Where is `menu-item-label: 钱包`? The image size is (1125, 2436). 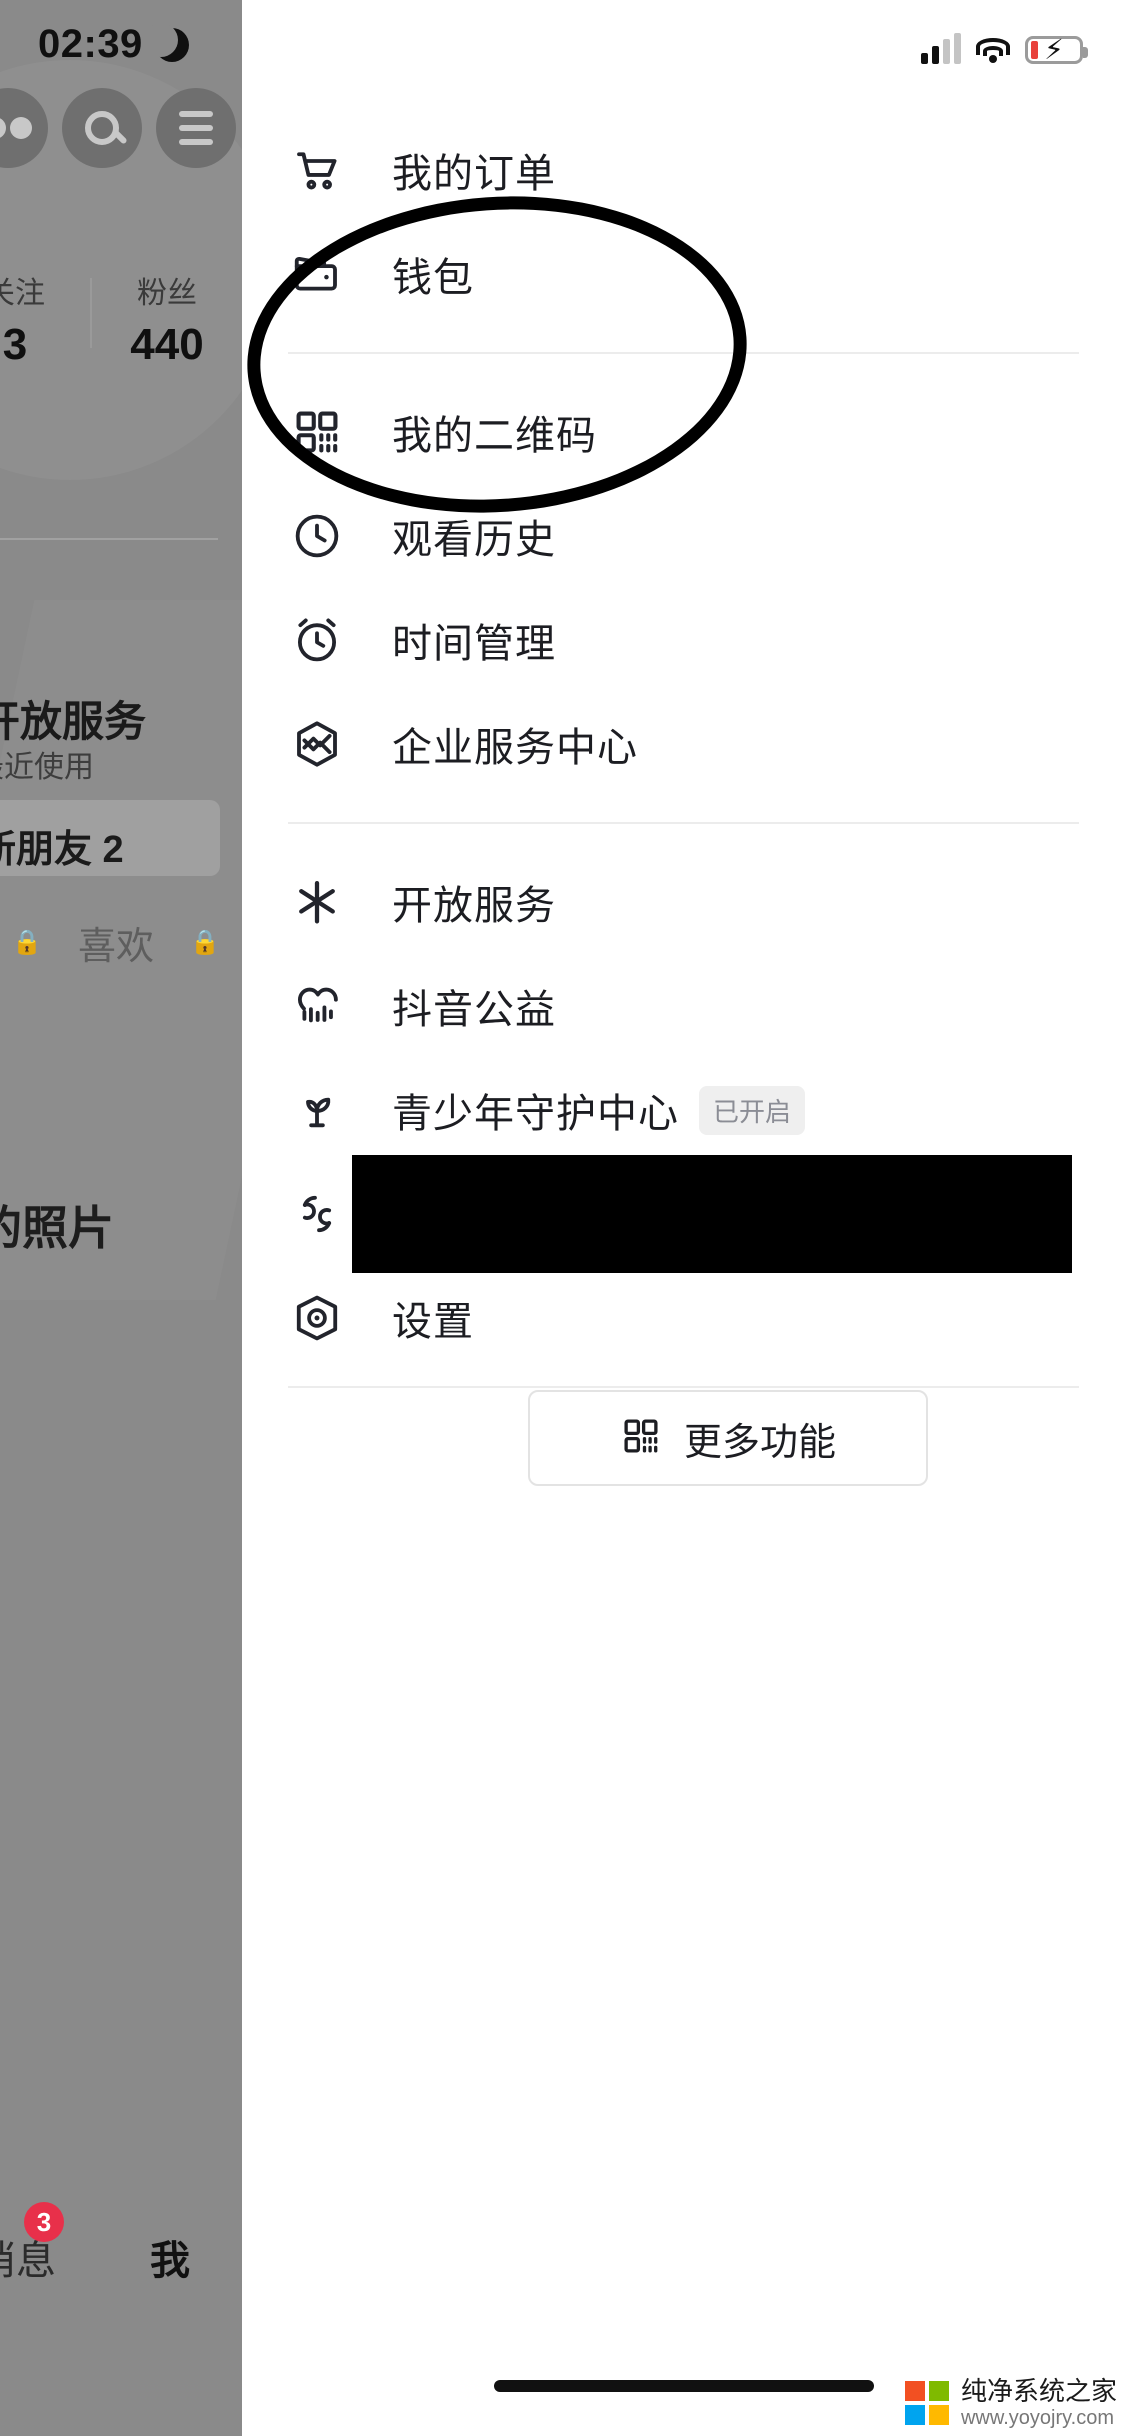
menu-item-label: 钱包 is located at coordinates (433, 278).